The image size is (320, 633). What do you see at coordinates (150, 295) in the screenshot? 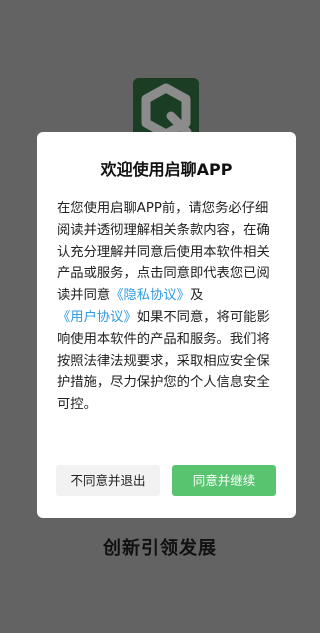
I see `privacy-policy-link: 《隐私协议》` at bounding box center [150, 295].